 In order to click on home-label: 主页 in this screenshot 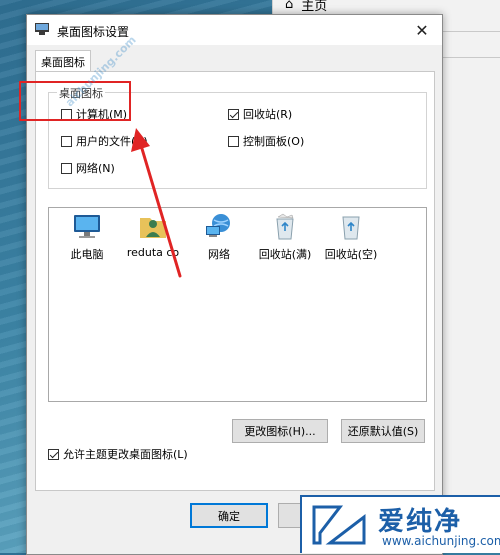, I will do `click(314, 7)`.